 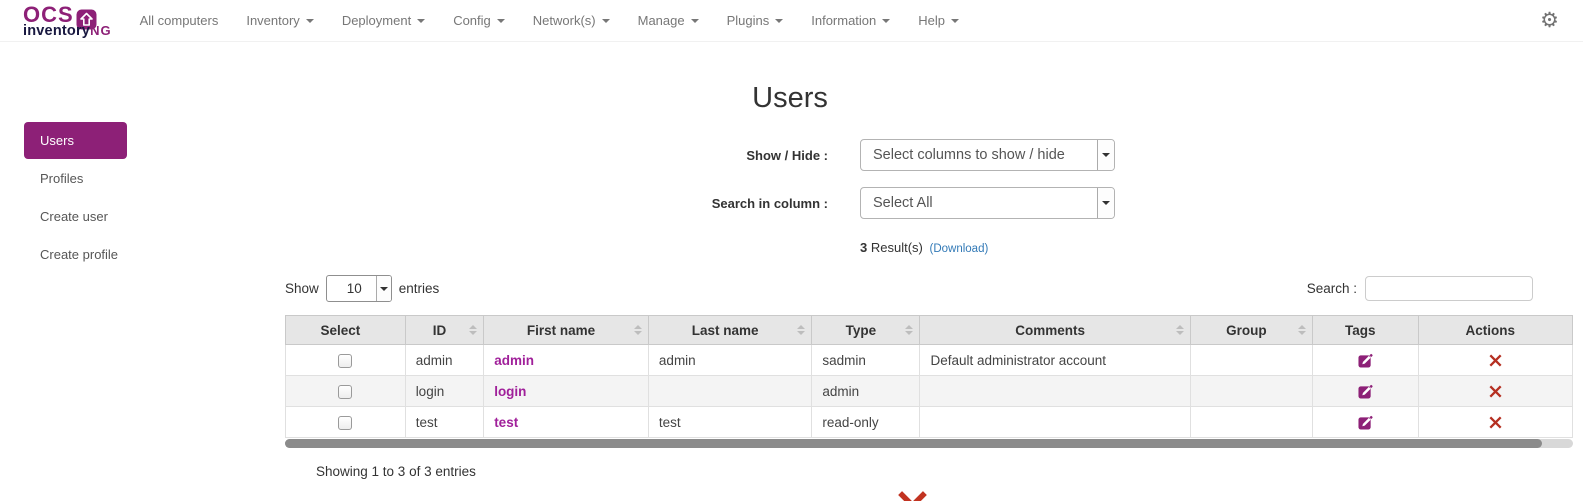 I want to click on menu-item-information: Information, so click(x=850, y=20).